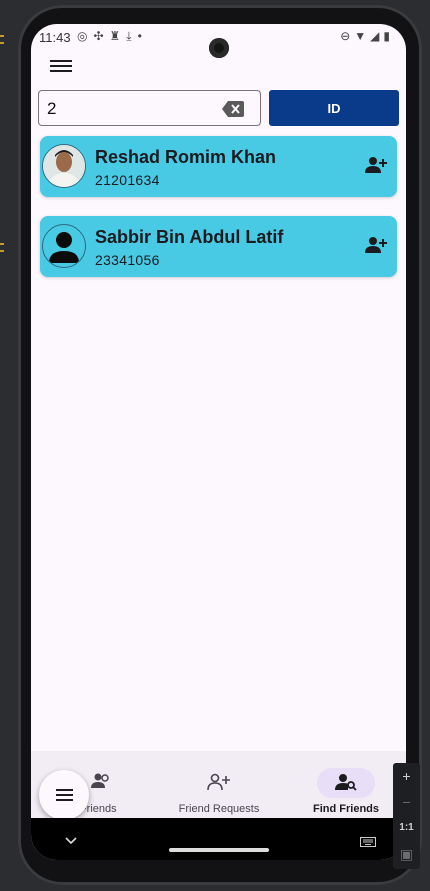  I want to click on emulator-zoom-toolbar: + − 1:1 ▣, so click(406, 816).